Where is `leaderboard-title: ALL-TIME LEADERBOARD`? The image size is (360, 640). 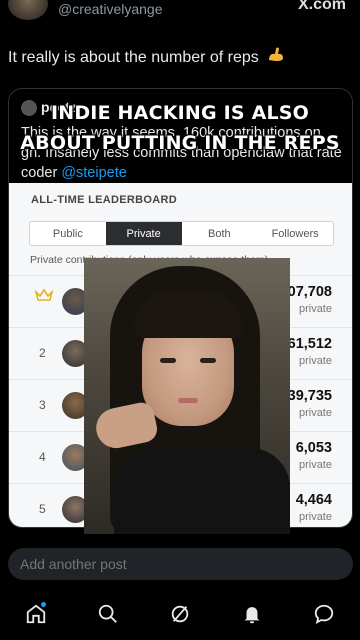
leaderboard-title: ALL-TIME LEADERBOARD is located at coordinates (104, 200).